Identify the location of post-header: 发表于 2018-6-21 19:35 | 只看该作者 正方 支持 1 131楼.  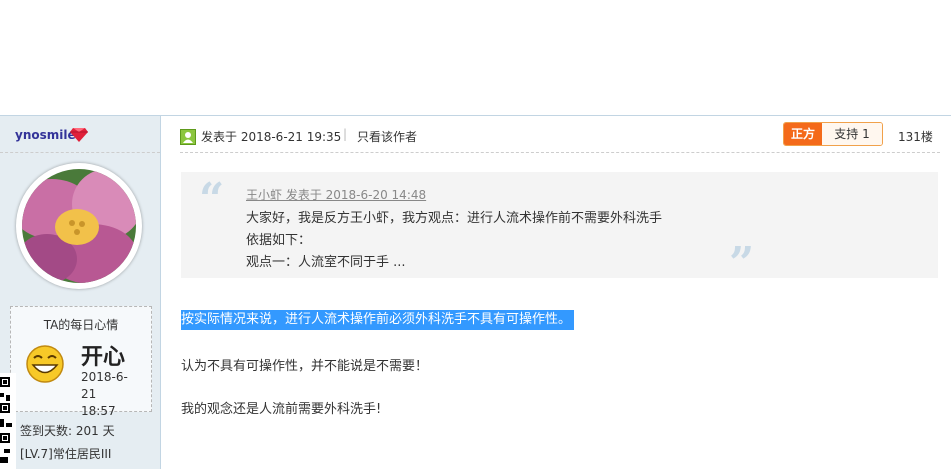
(560, 134).